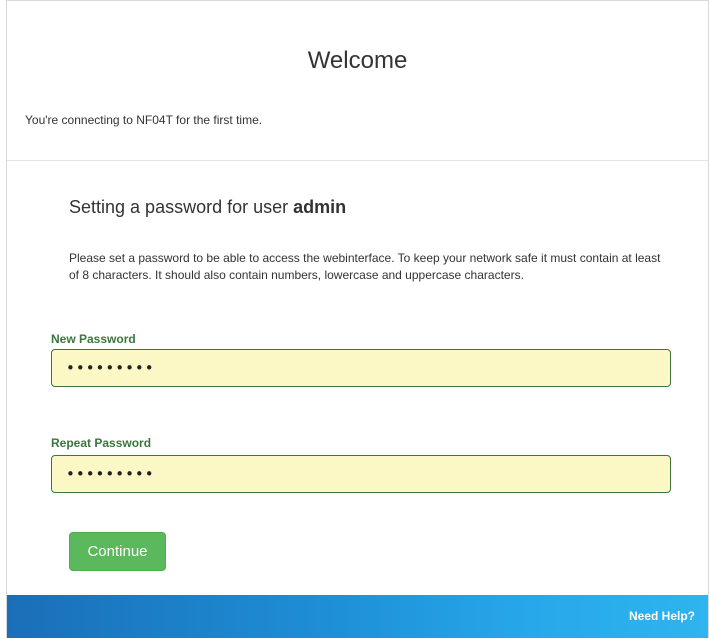 The image size is (710, 638). What do you see at coordinates (93, 339) in the screenshot?
I see `new-password-label: New Password` at bounding box center [93, 339].